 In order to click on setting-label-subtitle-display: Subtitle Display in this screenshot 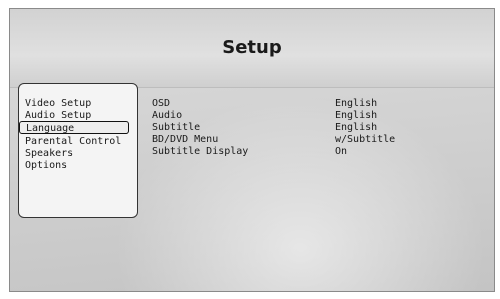, I will do `click(200, 151)`.